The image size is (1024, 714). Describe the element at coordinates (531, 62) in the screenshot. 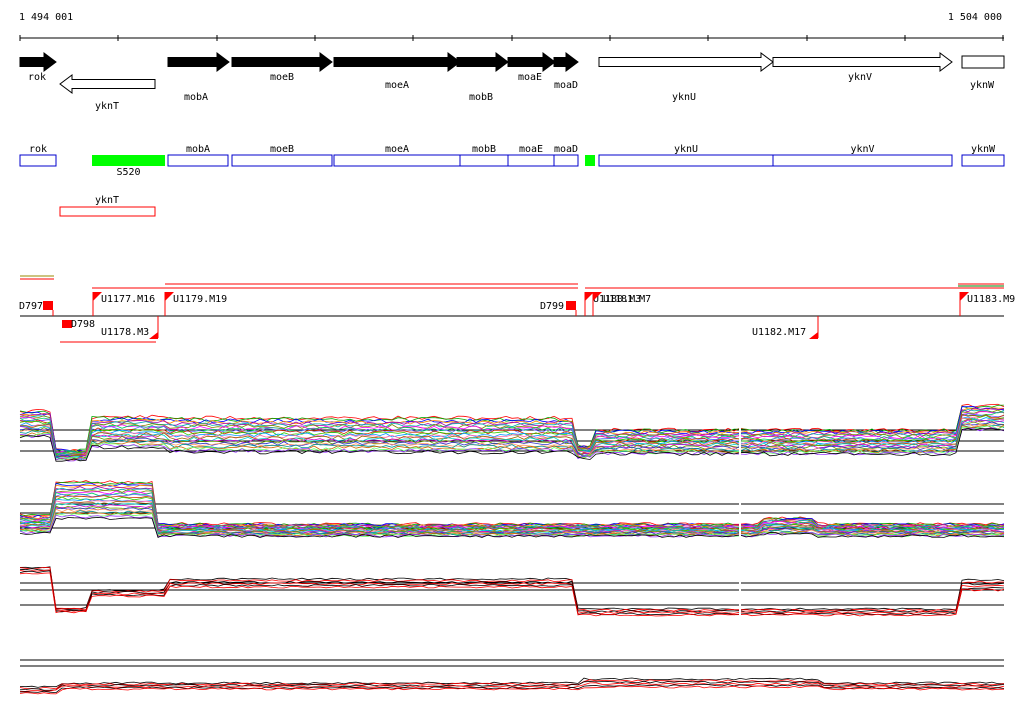

I see `gene-arrow-moaE` at that location.